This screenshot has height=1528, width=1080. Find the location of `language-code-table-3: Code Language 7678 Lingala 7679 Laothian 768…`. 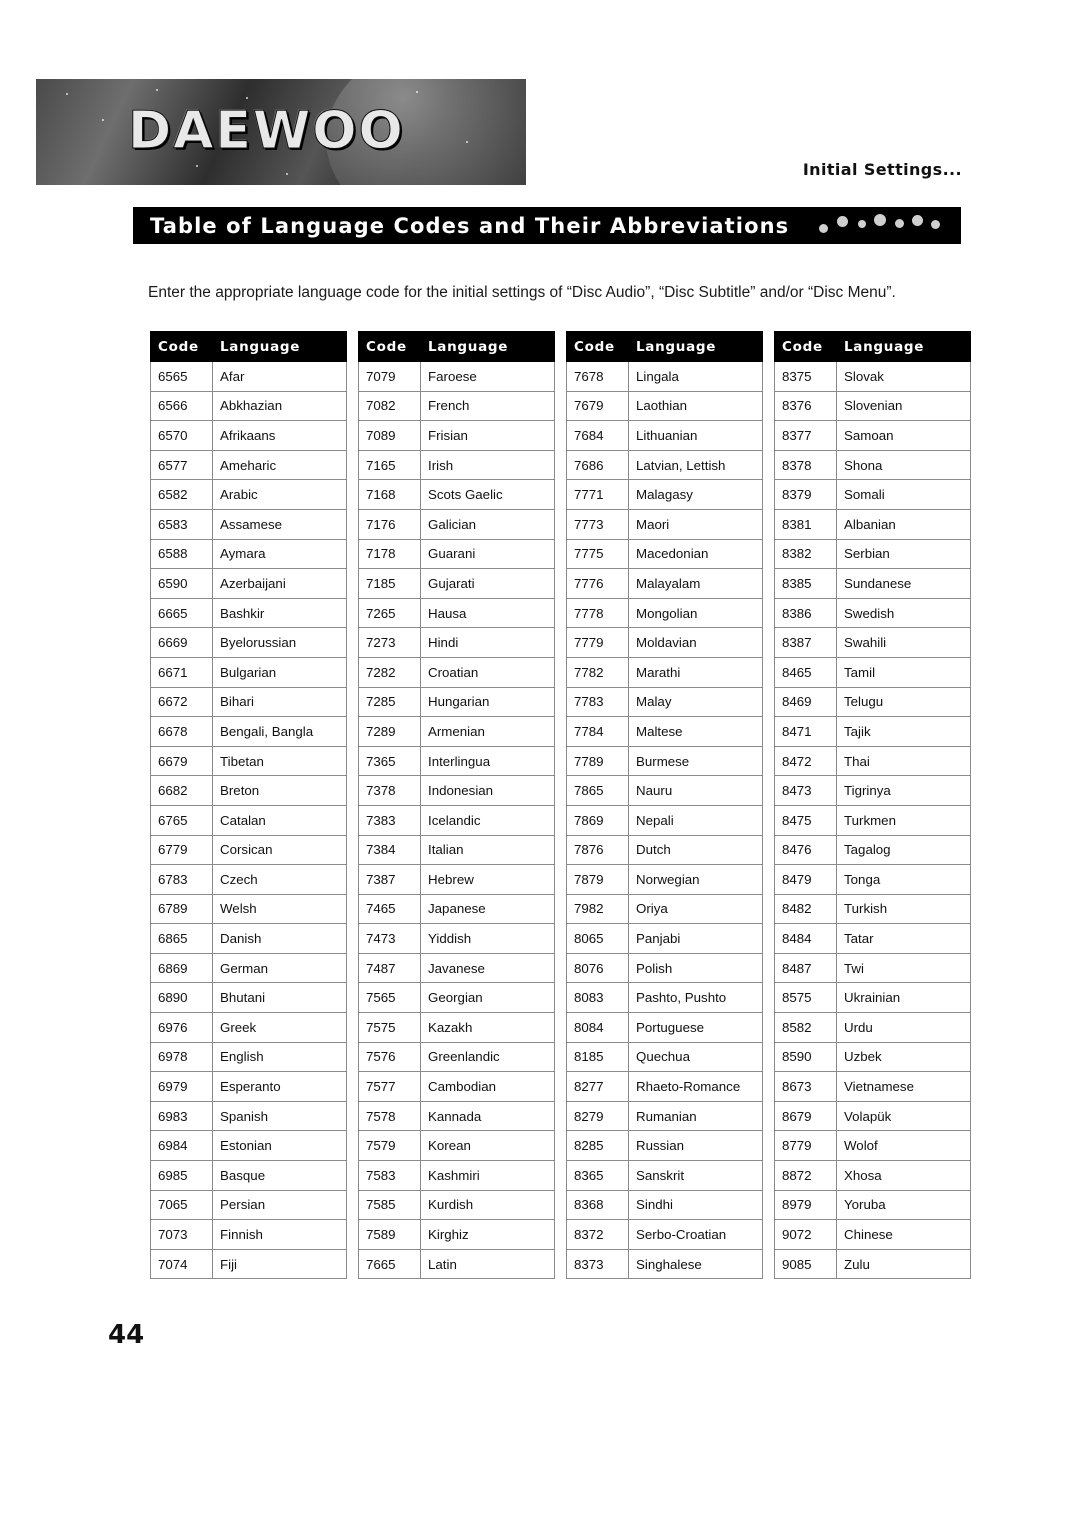

language-code-table-3: Code Language 7678 Lingala 7679 Laothian 768… is located at coordinates (664, 805).